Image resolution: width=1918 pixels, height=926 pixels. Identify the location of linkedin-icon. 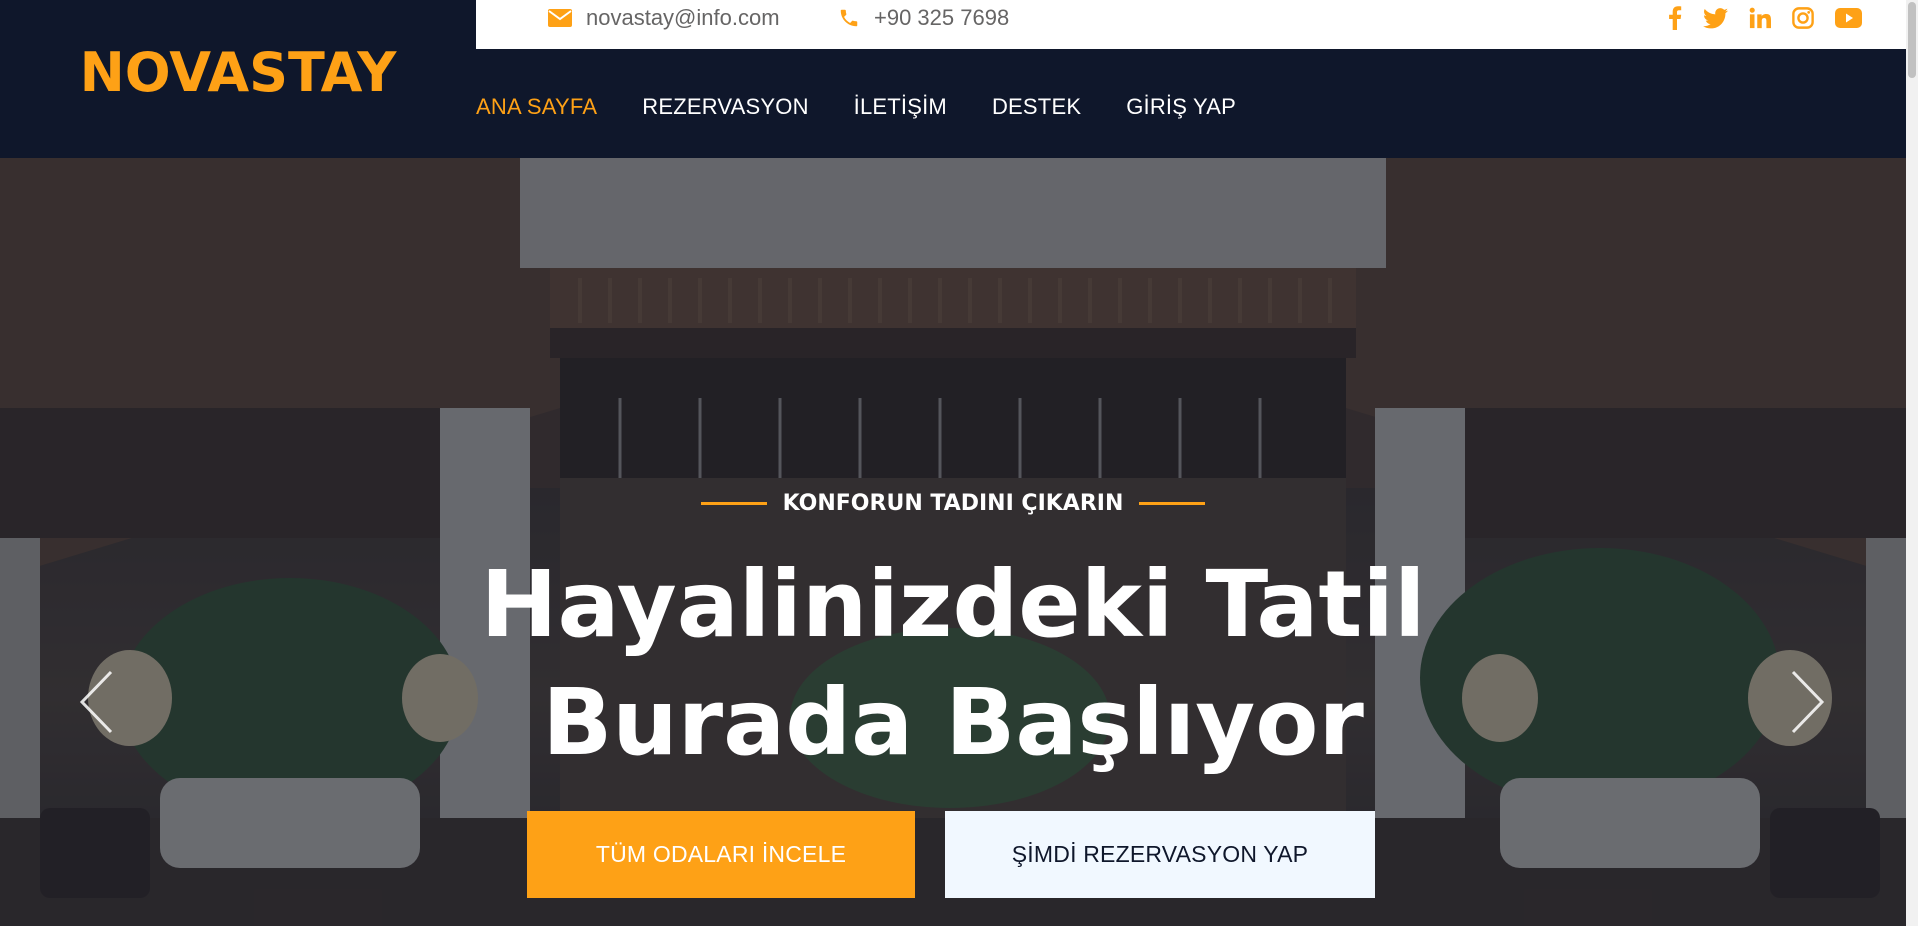
(1760, 18).